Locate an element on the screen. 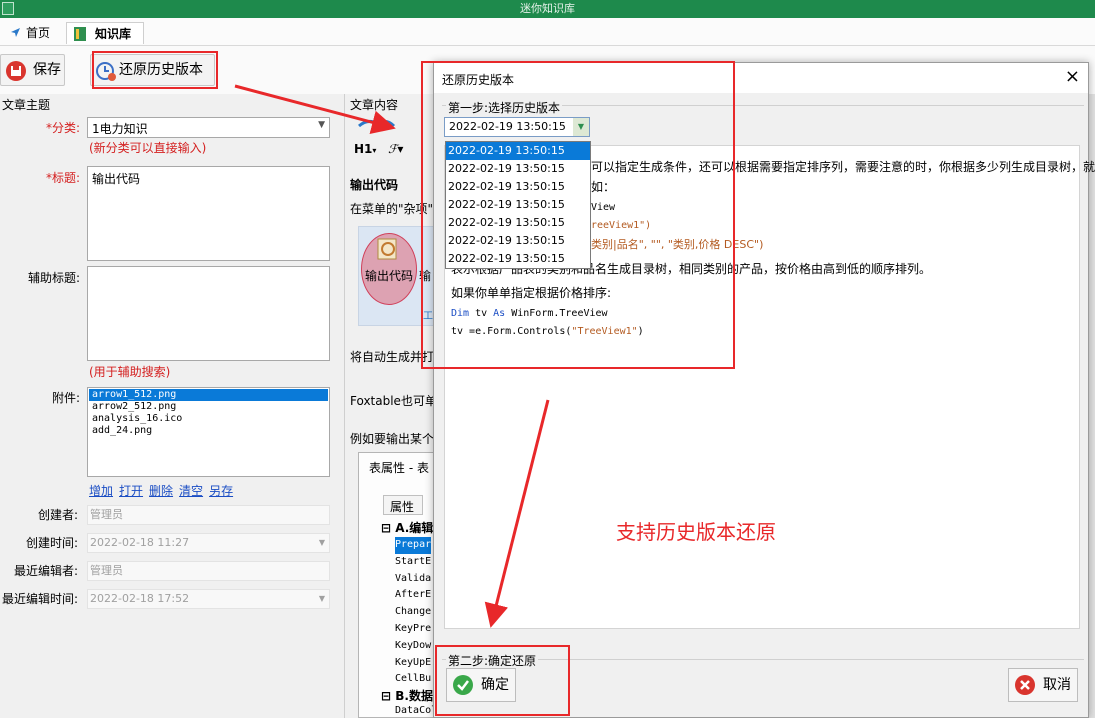  arrow-to-confirm is located at coordinates (517, 513).